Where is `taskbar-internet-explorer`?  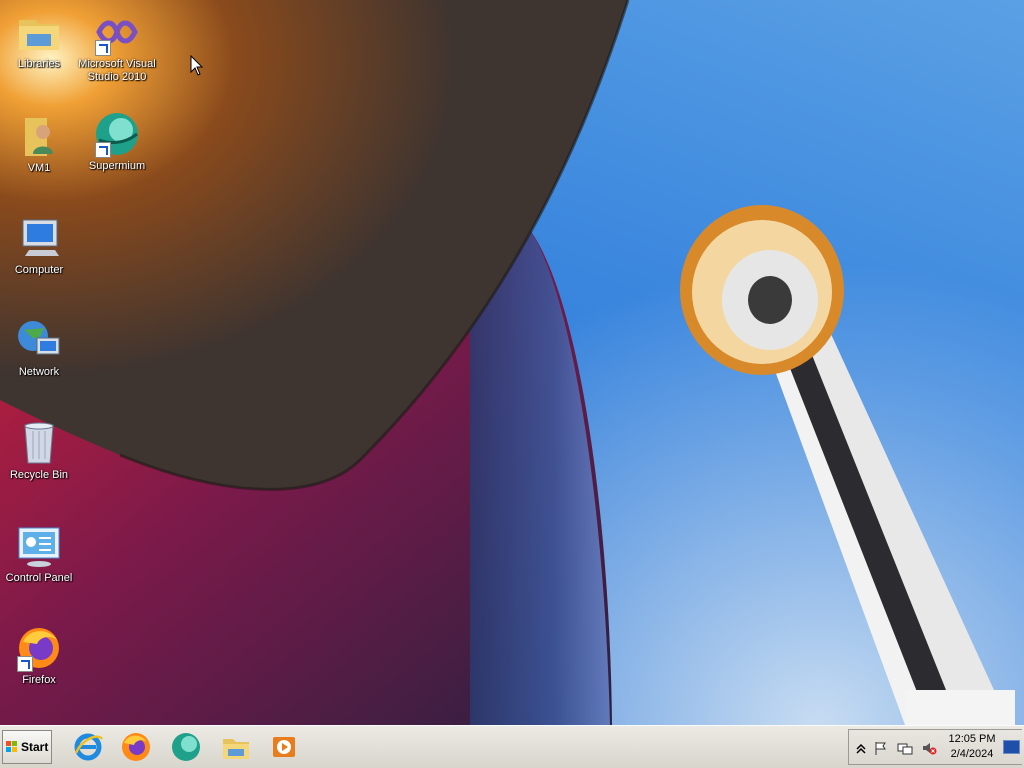
taskbar-internet-explorer is located at coordinates (88, 747).